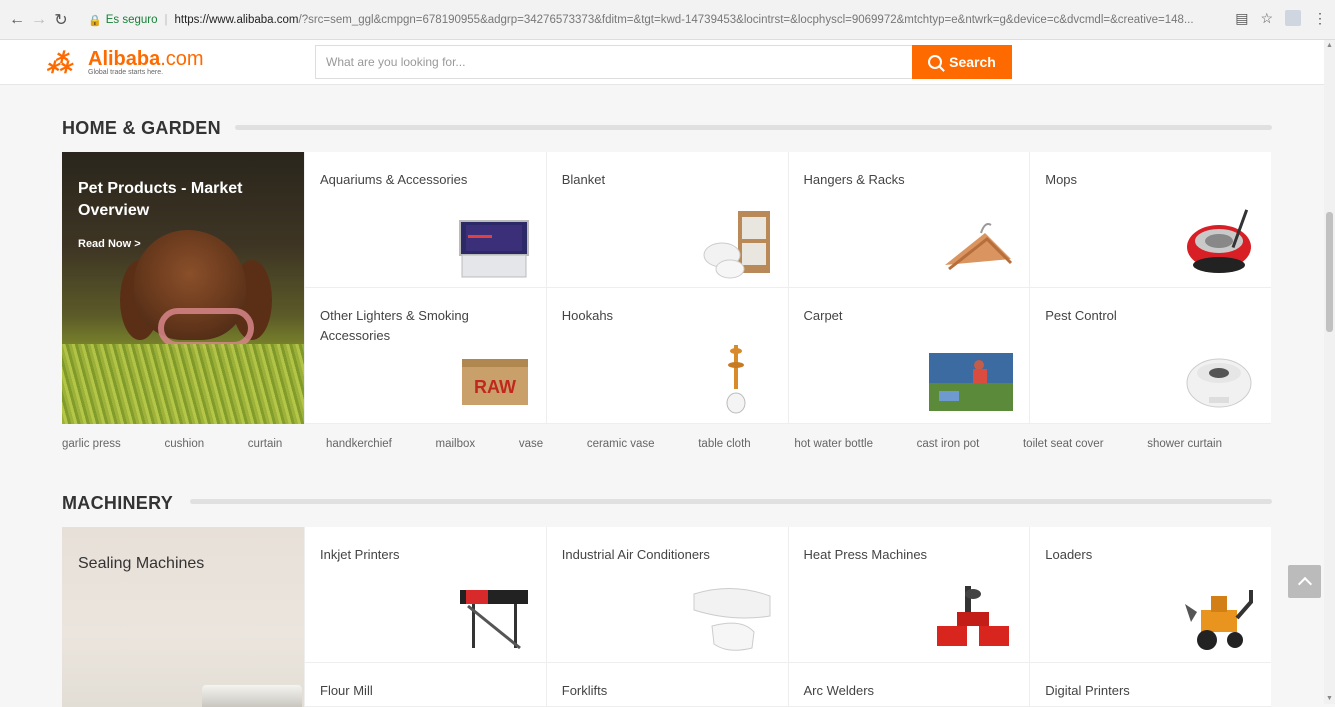 This screenshot has width=1335, height=707. What do you see at coordinates (531, 444) in the screenshot?
I see `keyword-link: vase` at bounding box center [531, 444].